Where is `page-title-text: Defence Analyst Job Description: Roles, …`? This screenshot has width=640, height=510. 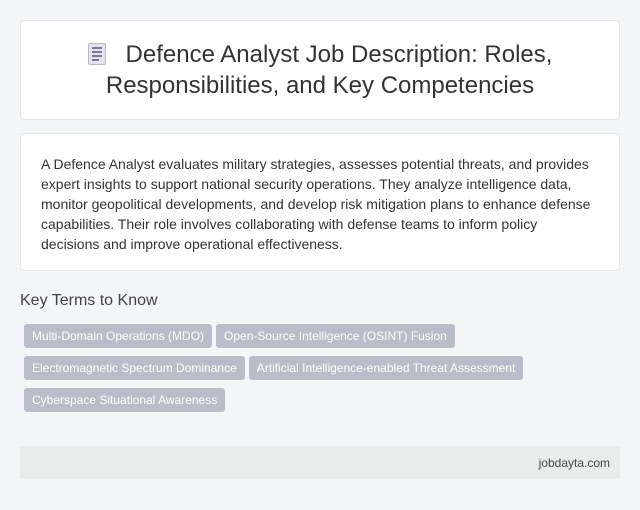
page-title-text: Defence Analyst Job Description: Roles, … is located at coordinates (329, 70).